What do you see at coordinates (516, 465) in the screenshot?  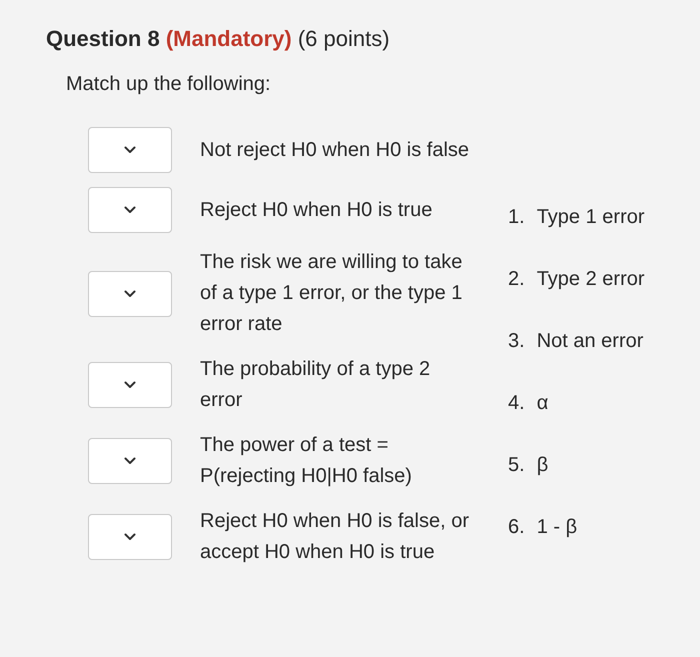 I see `option-number: 5.` at bounding box center [516, 465].